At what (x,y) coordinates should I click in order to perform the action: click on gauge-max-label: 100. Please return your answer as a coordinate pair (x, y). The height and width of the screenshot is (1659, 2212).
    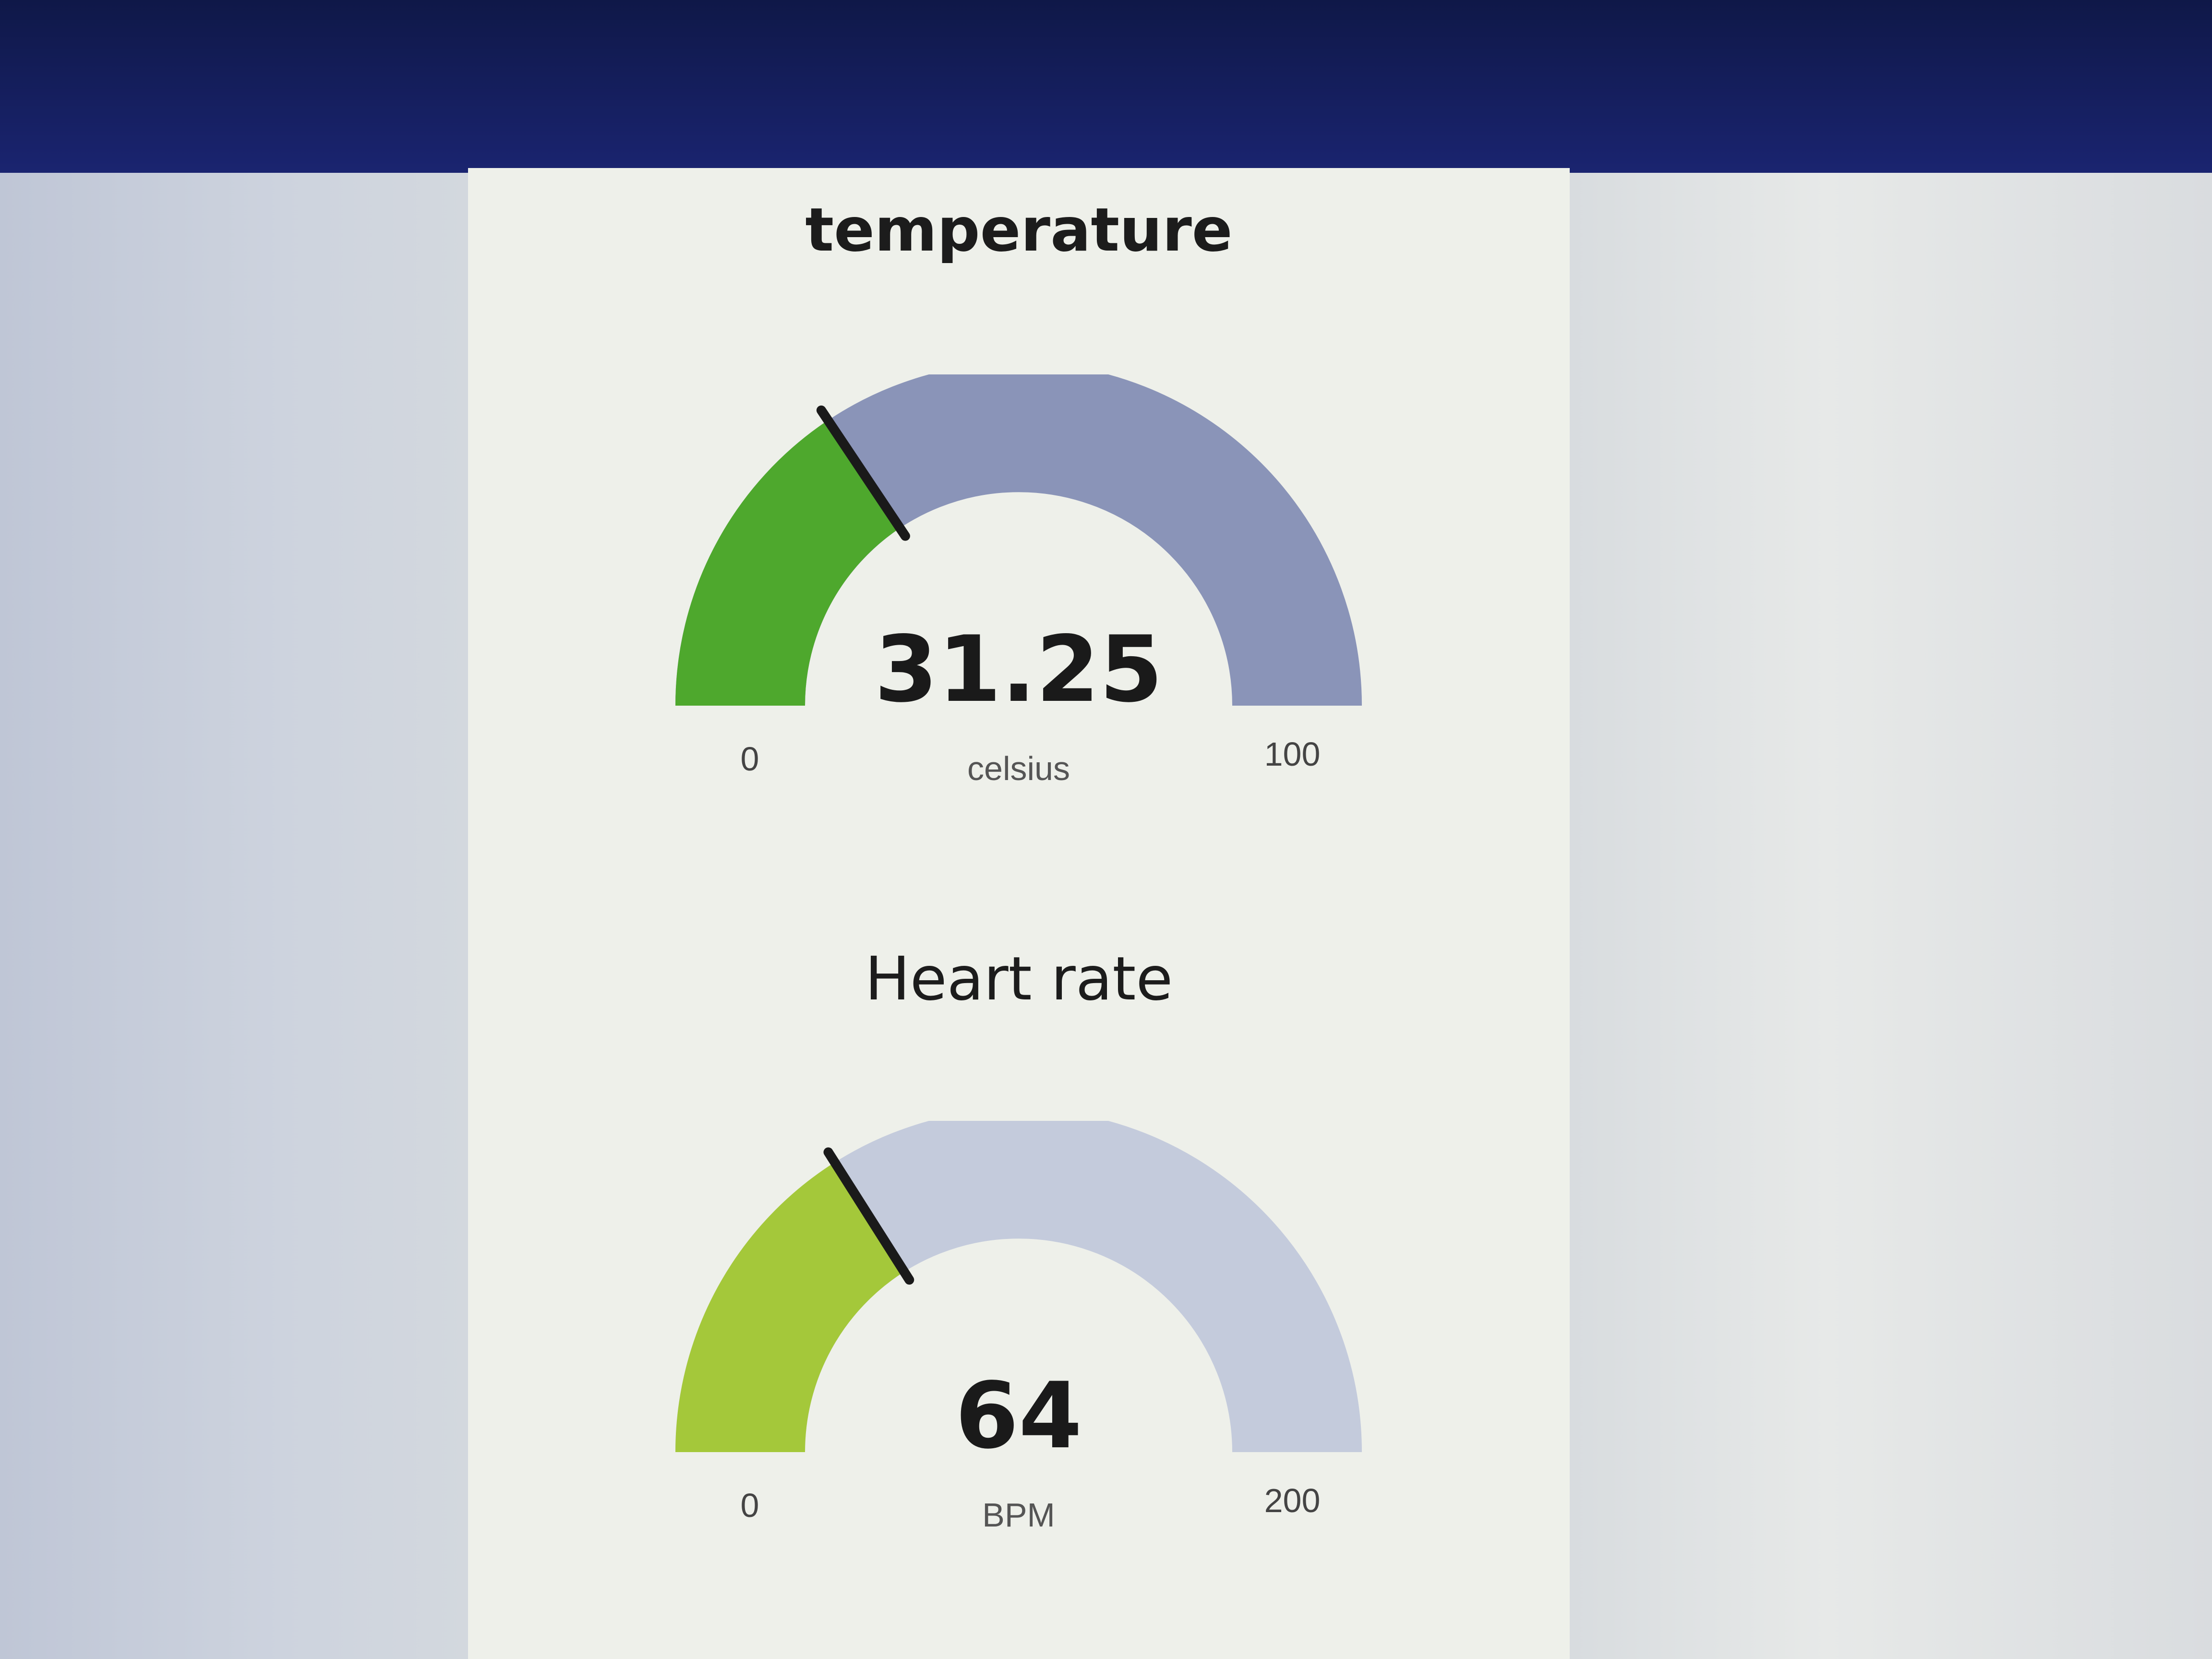
    Looking at the image, I should click on (1292, 754).